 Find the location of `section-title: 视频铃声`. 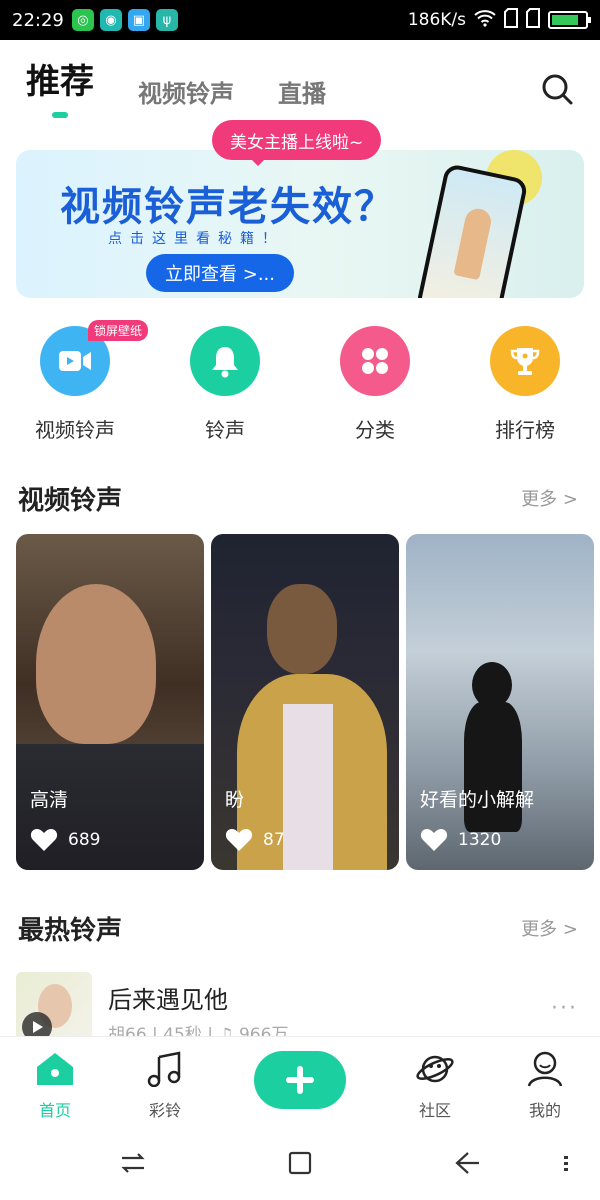

section-title: 视频铃声 is located at coordinates (70, 500).